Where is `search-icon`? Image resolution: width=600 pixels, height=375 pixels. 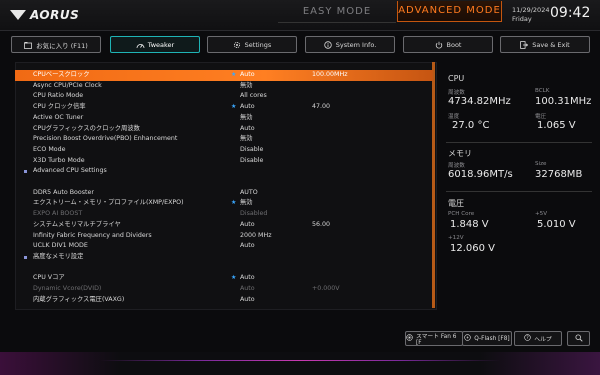 search-icon is located at coordinates (579, 339).